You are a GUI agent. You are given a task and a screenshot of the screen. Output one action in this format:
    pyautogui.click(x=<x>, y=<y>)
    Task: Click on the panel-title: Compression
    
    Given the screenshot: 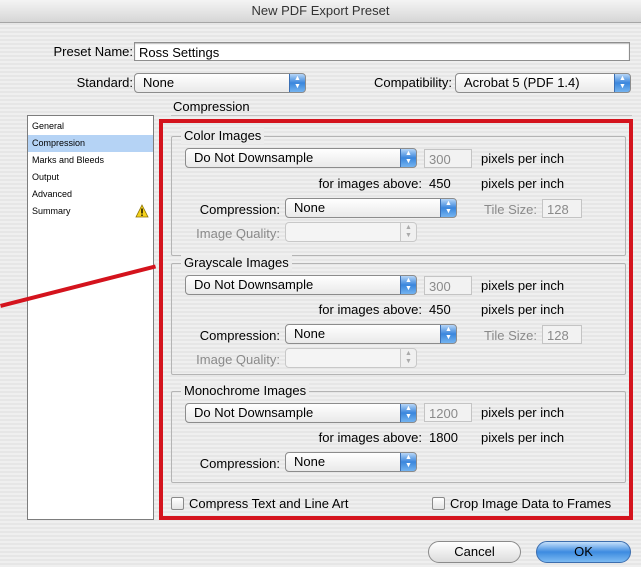 What is the action you would take?
    pyautogui.click(x=211, y=106)
    